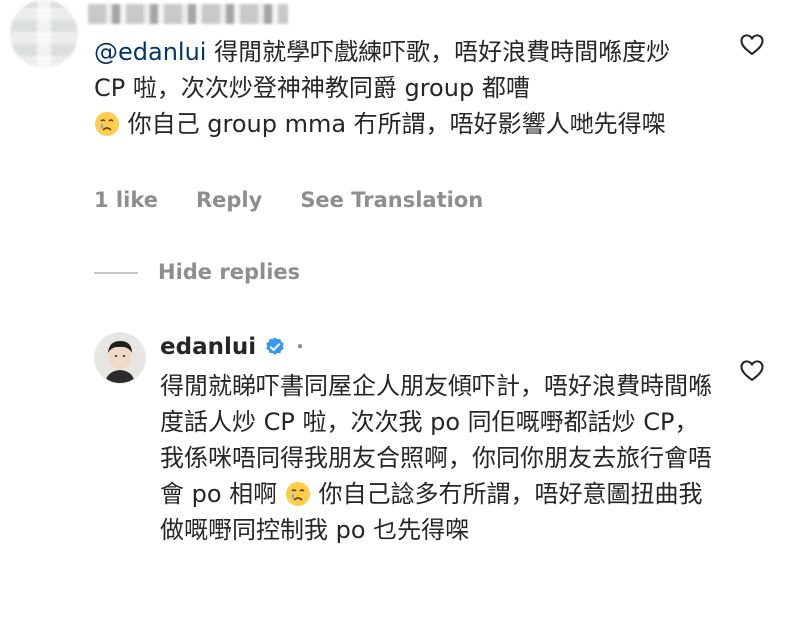  I want to click on comment-meta-row: 1 like Reply See Translation, so click(288, 200).